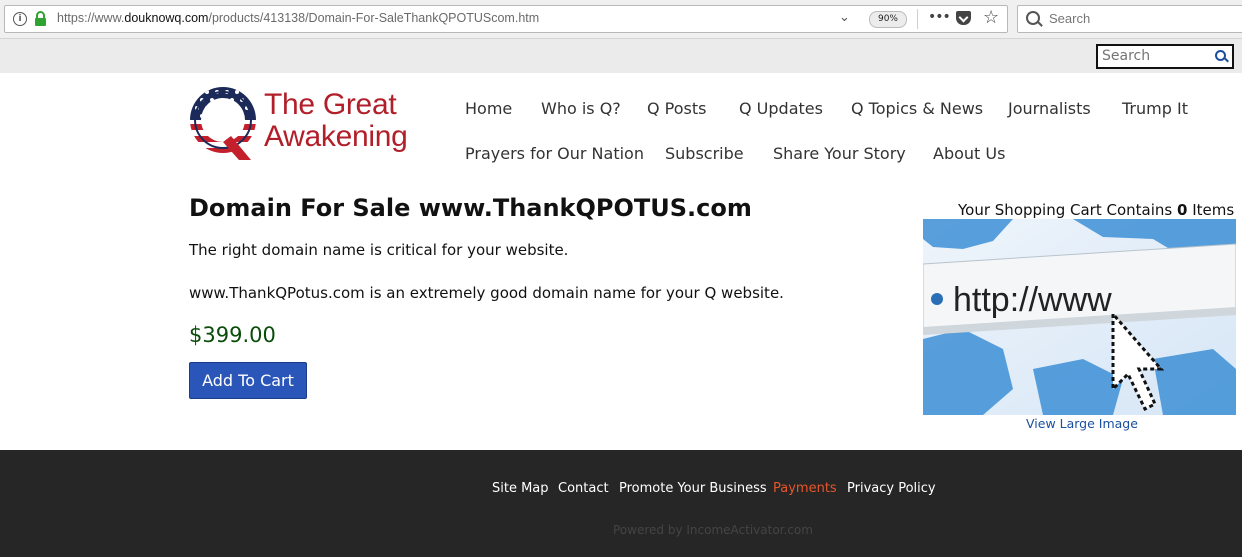 The image size is (1242, 557). I want to click on cart-prefix: Your Shopping Cart Contains, so click(1067, 210).